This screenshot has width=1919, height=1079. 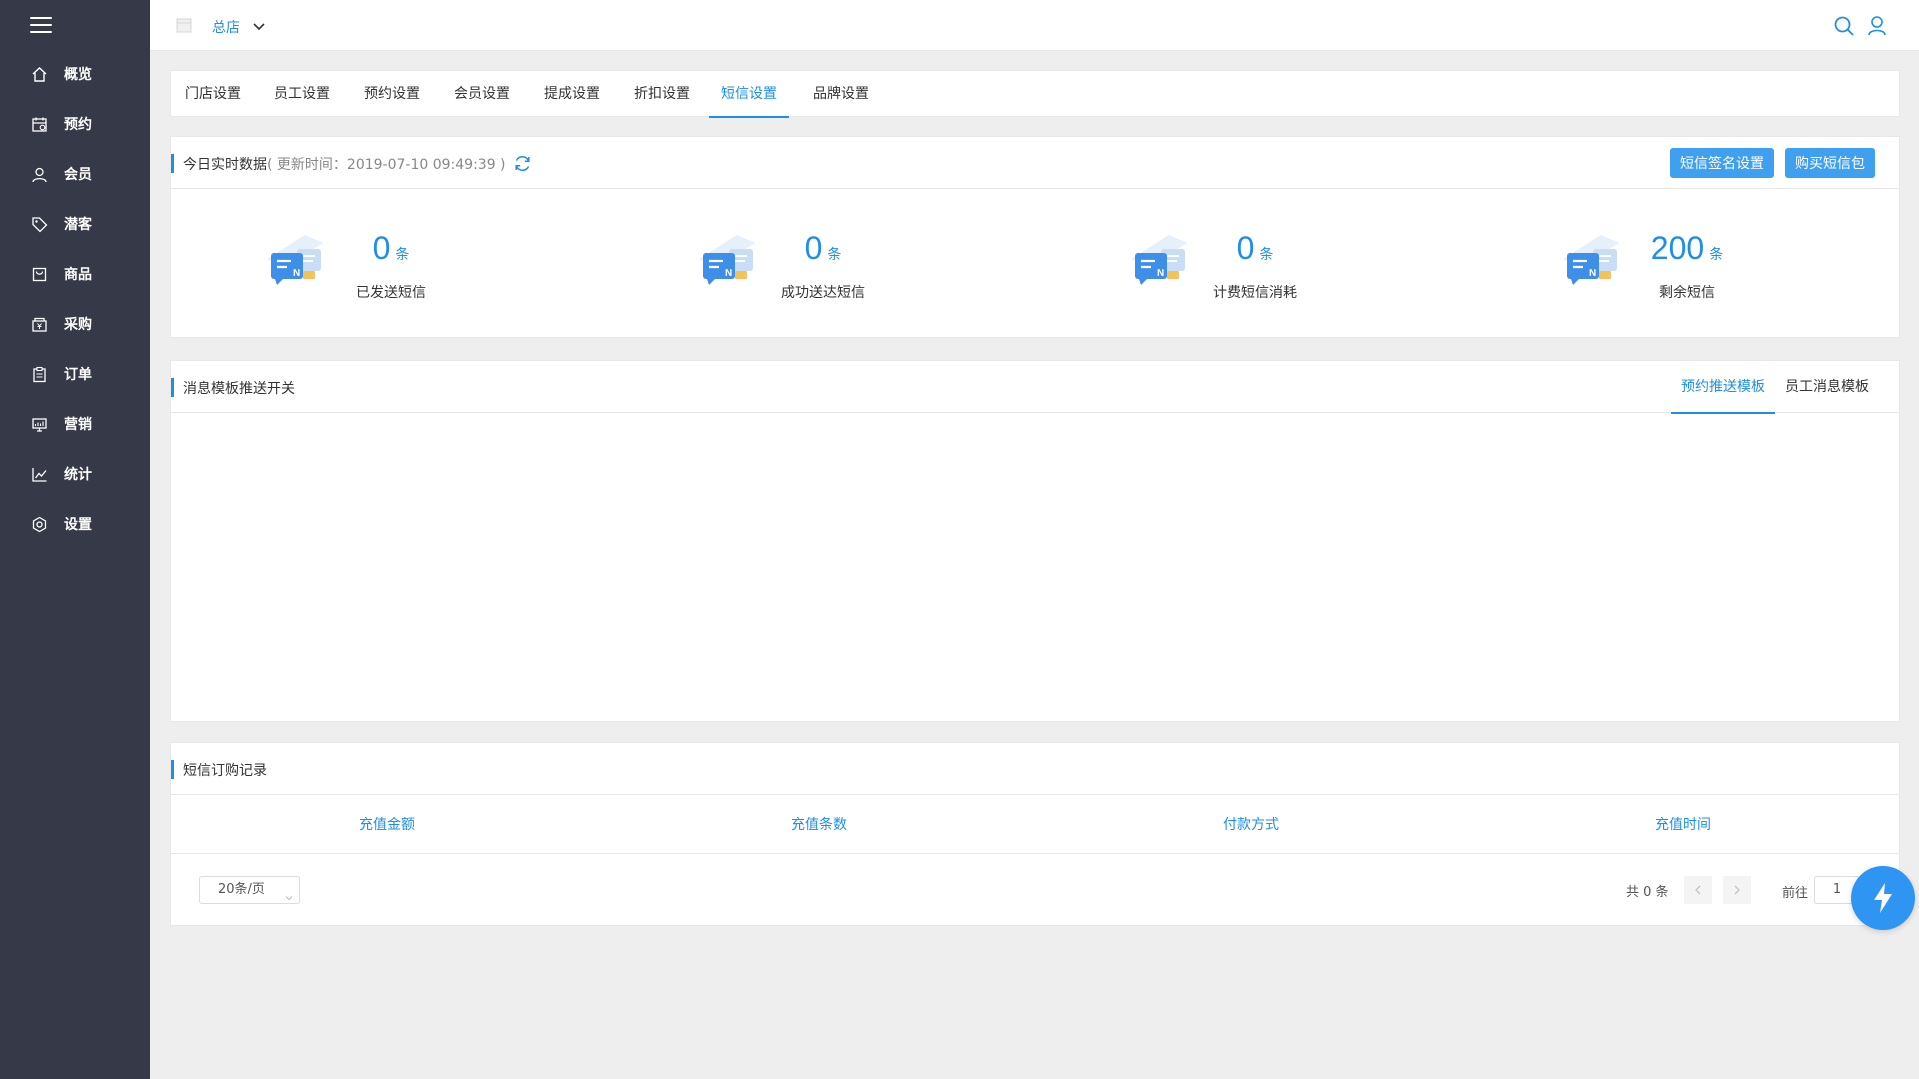 I want to click on sidebar-item-settings: 设置, so click(x=75, y=524).